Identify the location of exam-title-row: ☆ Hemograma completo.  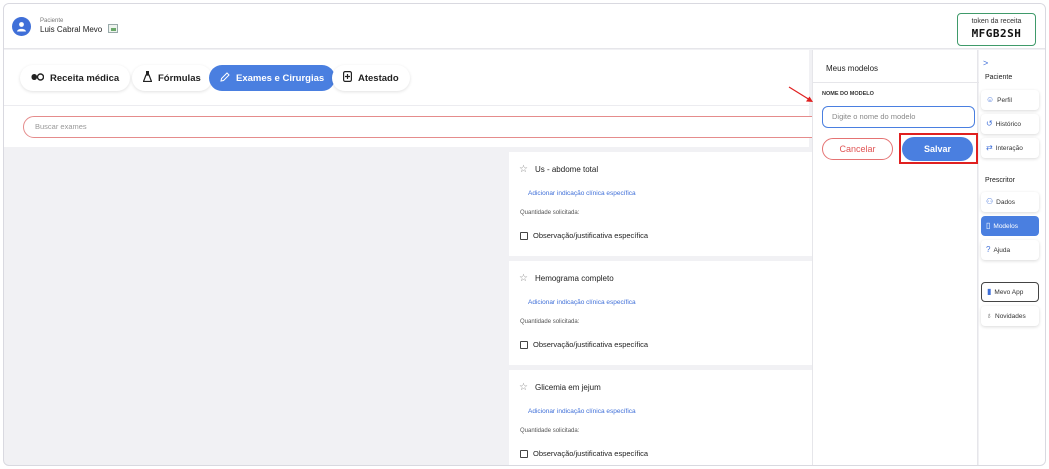
(566, 278).